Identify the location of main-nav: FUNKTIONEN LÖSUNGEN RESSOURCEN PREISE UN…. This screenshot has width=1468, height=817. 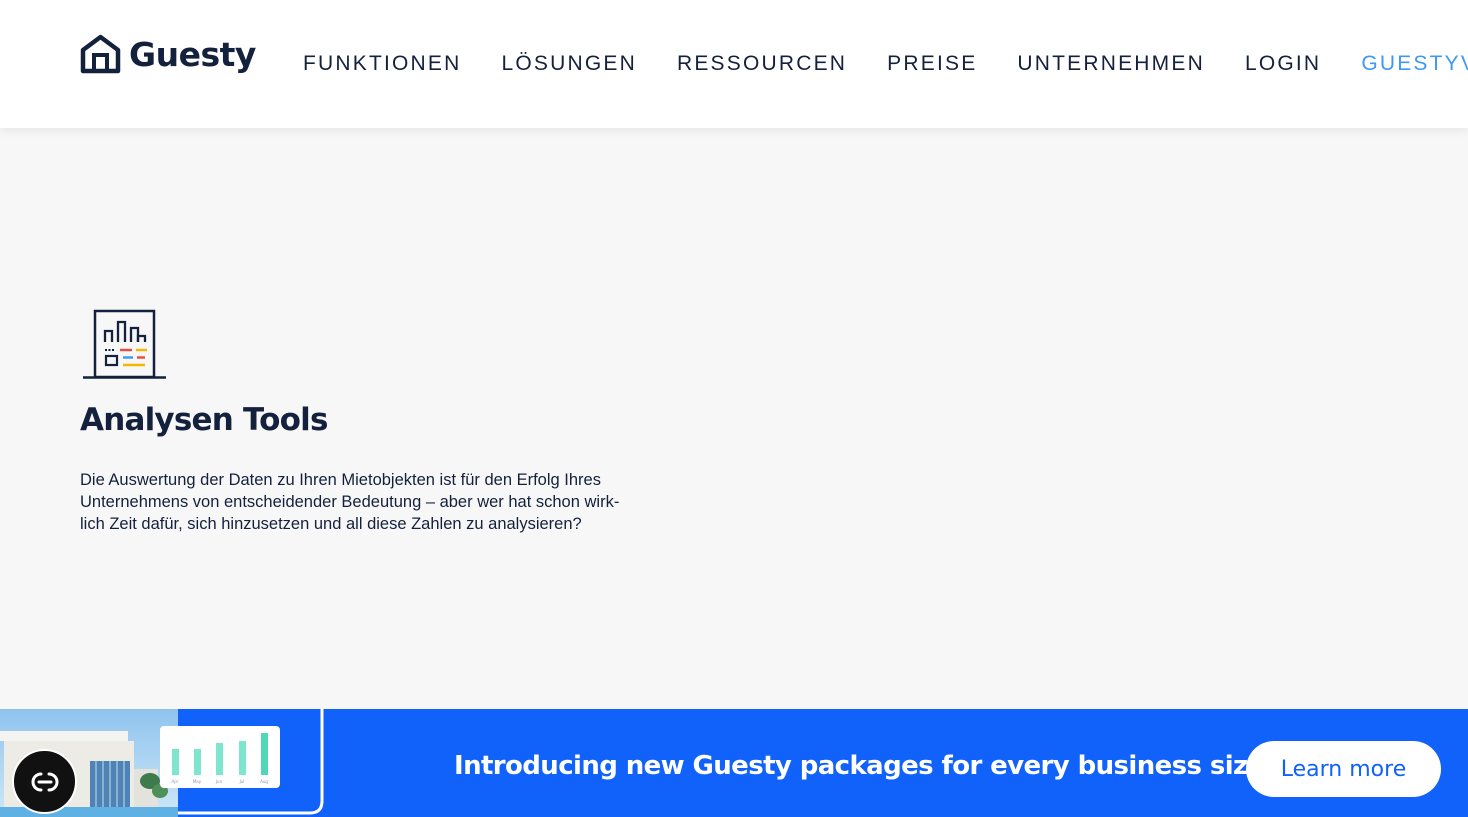
(885, 64).